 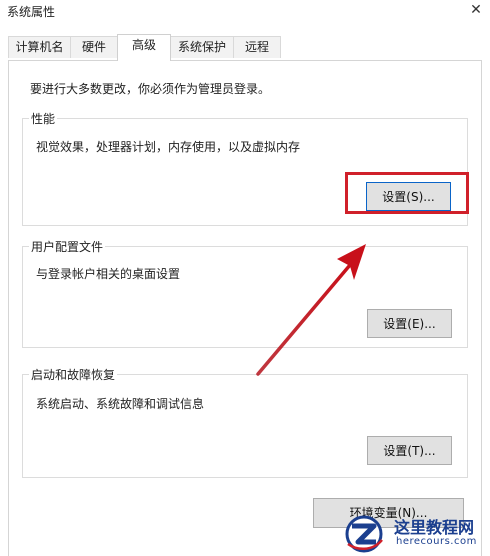 What do you see at coordinates (436, 541) in the screenshot?
I see `watermark-url: herecours.com` at bounding box center [436, 541].